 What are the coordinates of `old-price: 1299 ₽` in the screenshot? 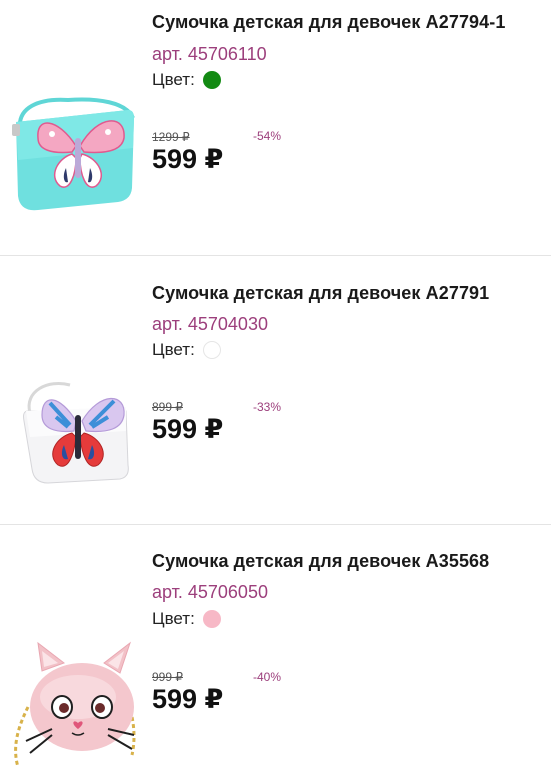 It's located at (171, 137).